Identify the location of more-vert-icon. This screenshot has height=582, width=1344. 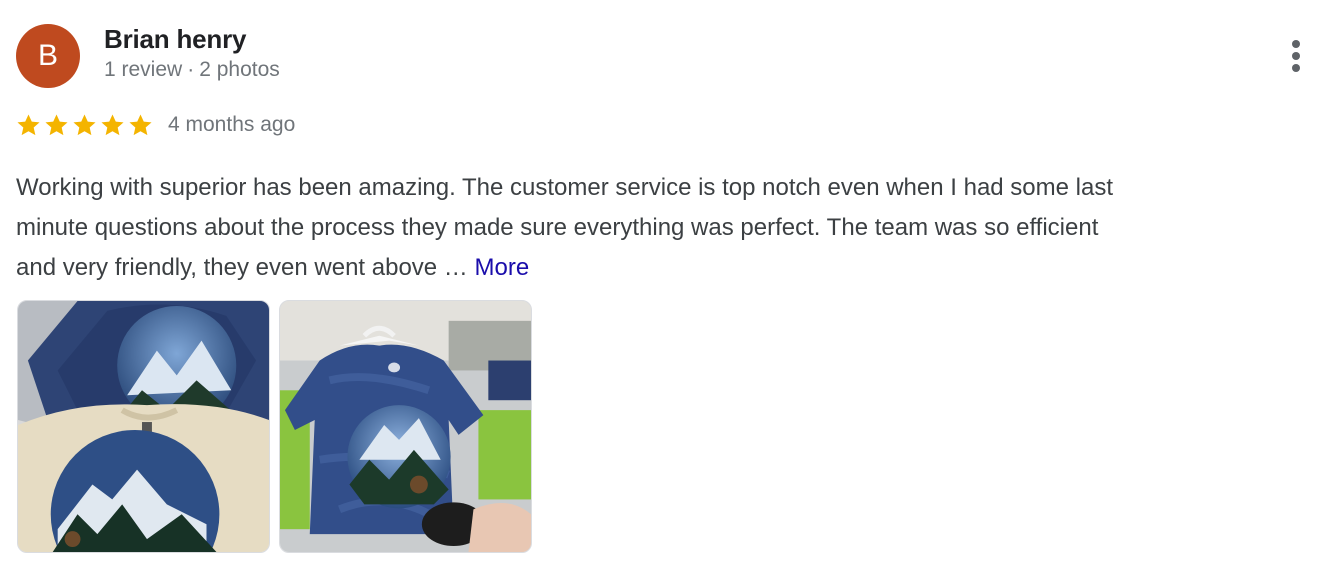
(1296, 56).